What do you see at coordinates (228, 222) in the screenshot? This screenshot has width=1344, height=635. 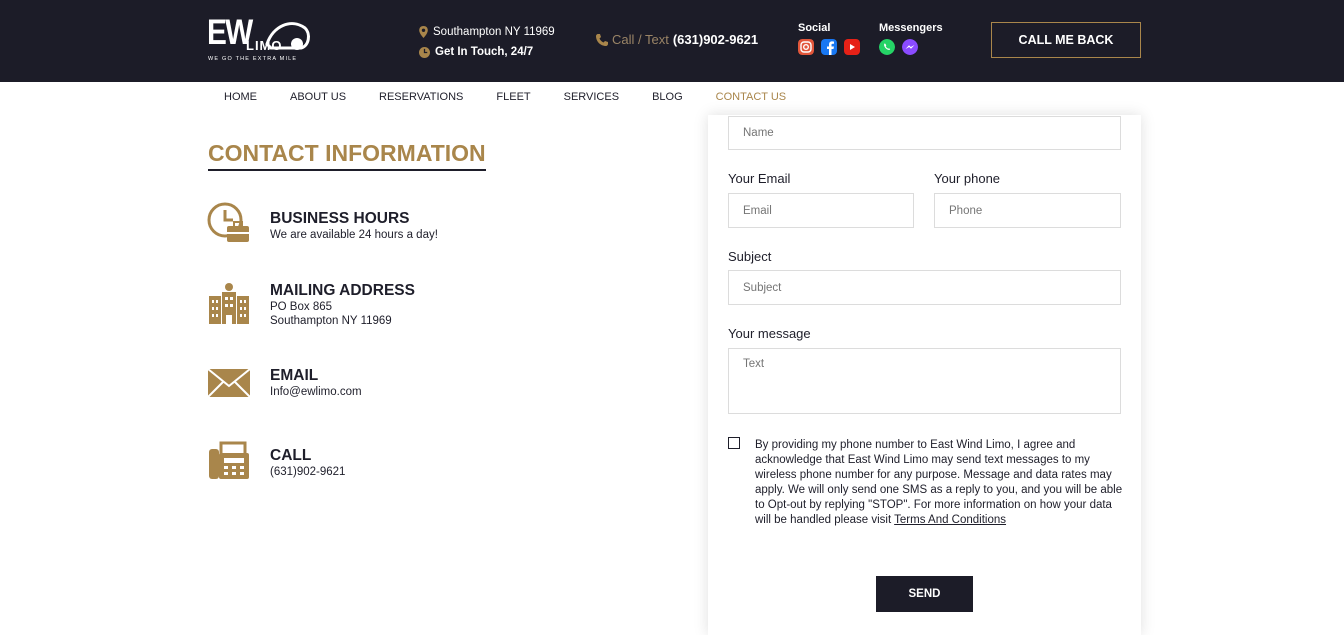 I see `clock-briefcase-icon` at bounding box center [228, 222].